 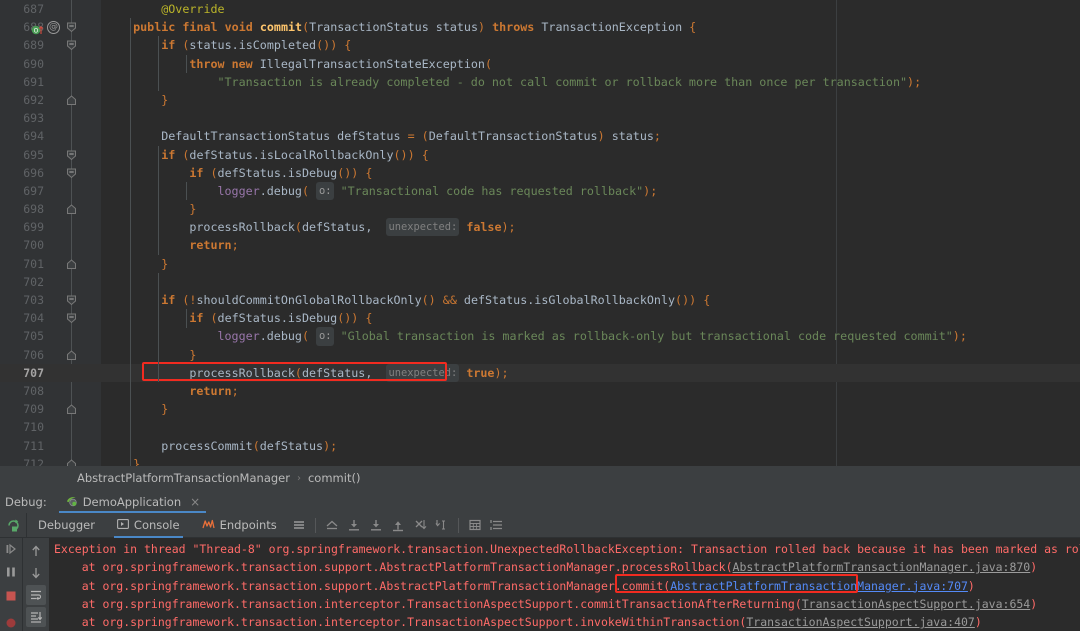 What do you see at coordinates (36, 595) in the screenshot?
I see `soft-wrap-lines-icon` at bounding box center [36, 595].